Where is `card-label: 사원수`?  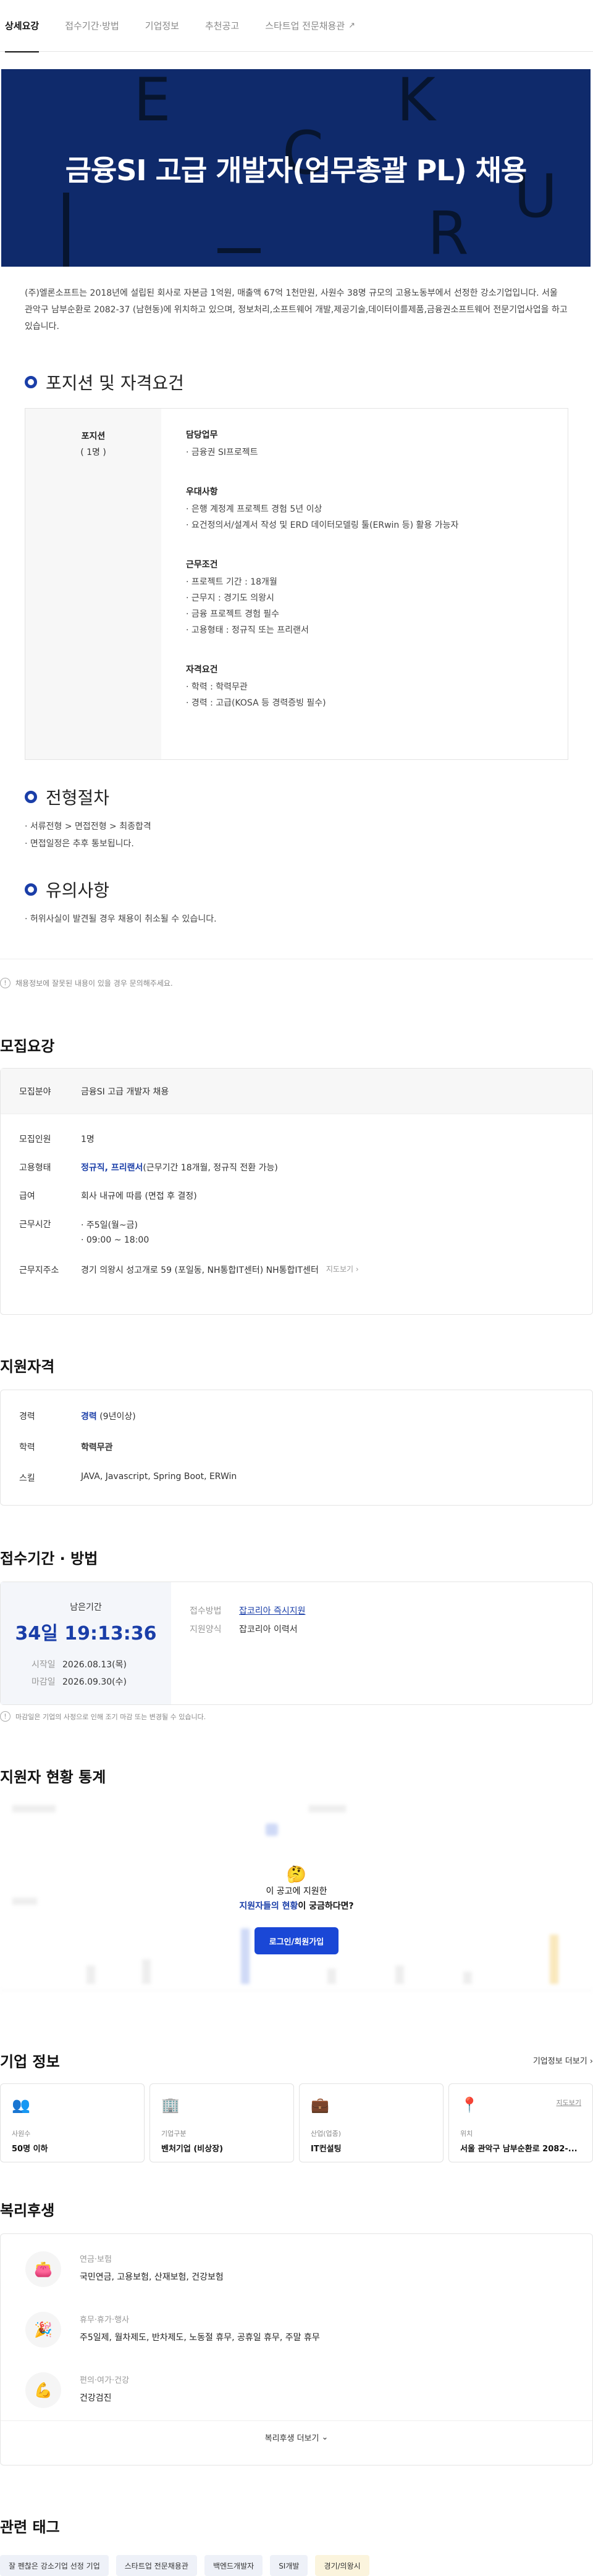 card-label: 사원수 is located at coordinates (21, 2134).